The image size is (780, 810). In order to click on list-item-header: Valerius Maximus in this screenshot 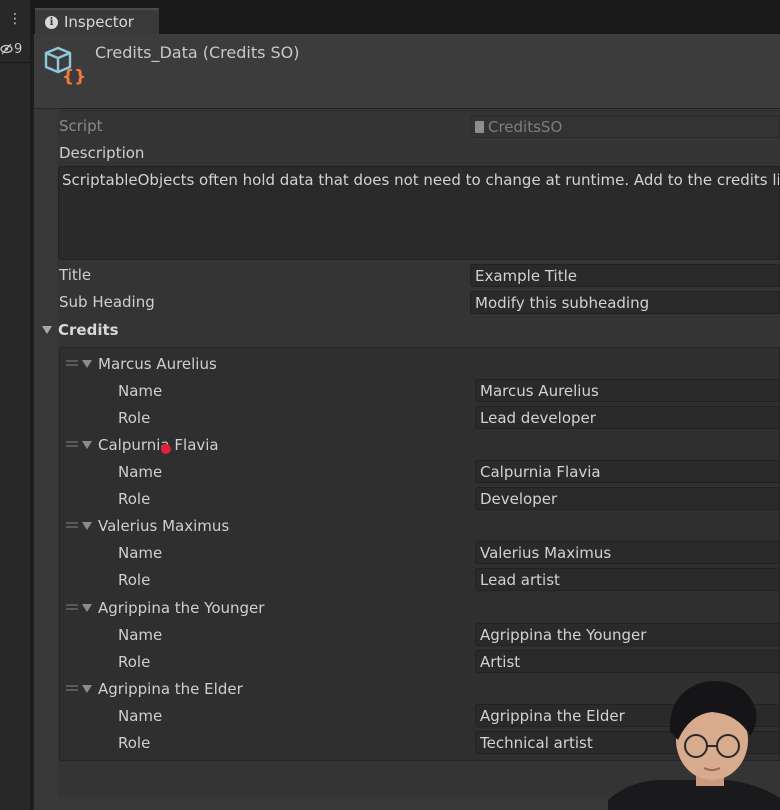, I will do `click(155, 526)`.